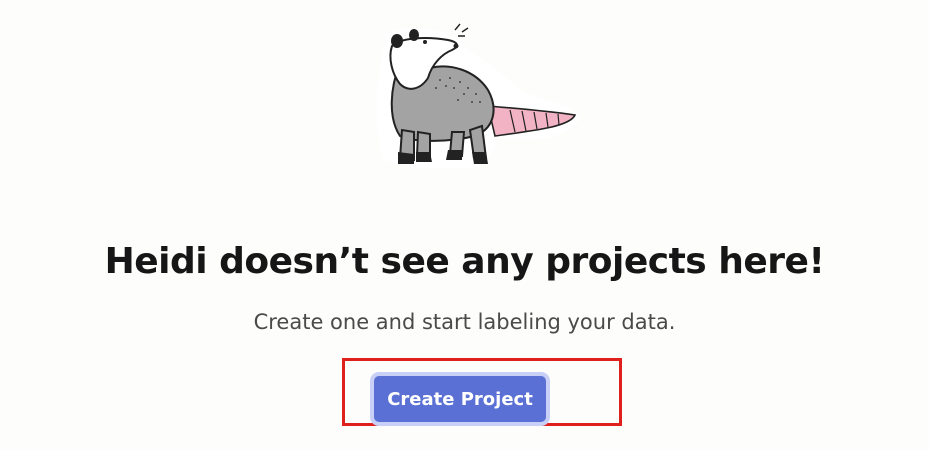 The width and height of the screenshot is (929, 450). Describe the element at coordinates (478, 96) in the screenshot. I see `opossum-mascot-icon` at that location.